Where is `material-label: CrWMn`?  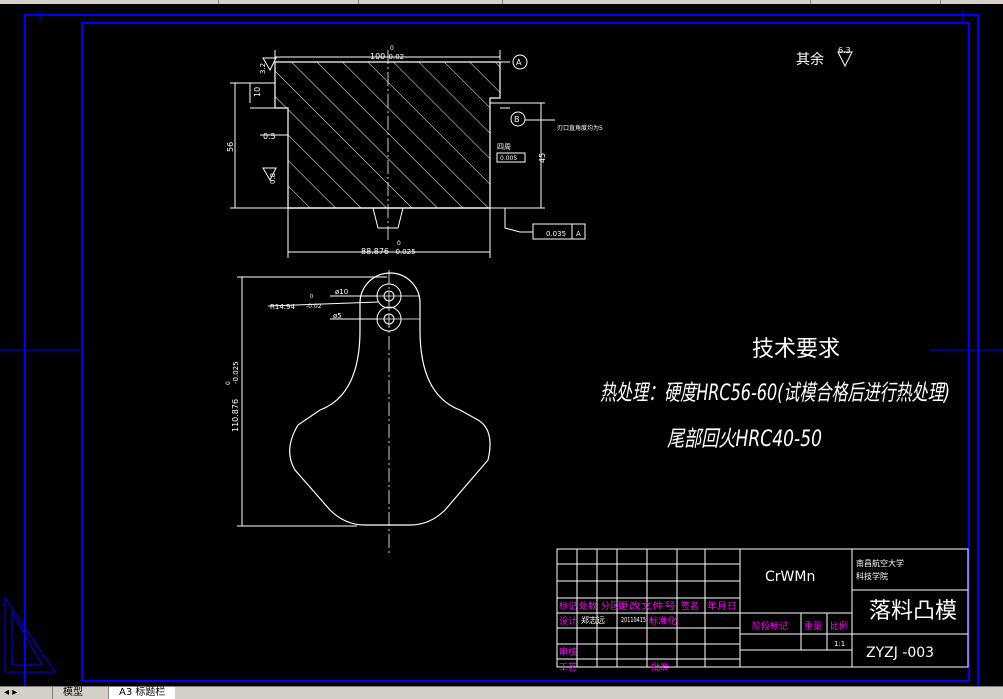 material-label: CrWMn is located at coordinates (790, 577).